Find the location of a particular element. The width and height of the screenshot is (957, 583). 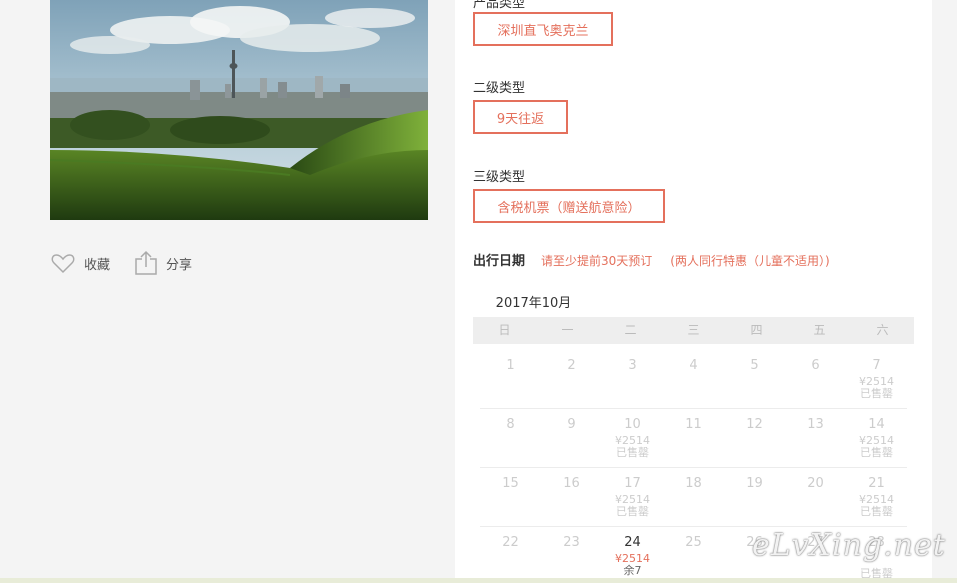

share-button: 分享 is located at coordinates (163, 263).